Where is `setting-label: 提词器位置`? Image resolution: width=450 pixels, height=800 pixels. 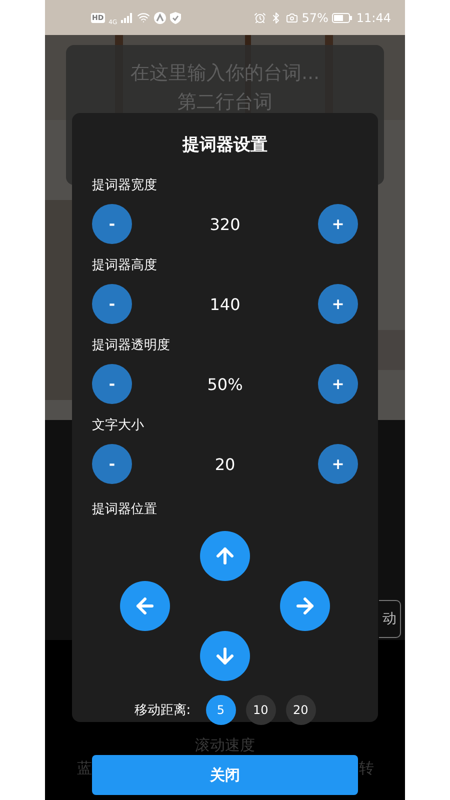
setting-label: 提词器位置 is located at coordinates (125, 510).